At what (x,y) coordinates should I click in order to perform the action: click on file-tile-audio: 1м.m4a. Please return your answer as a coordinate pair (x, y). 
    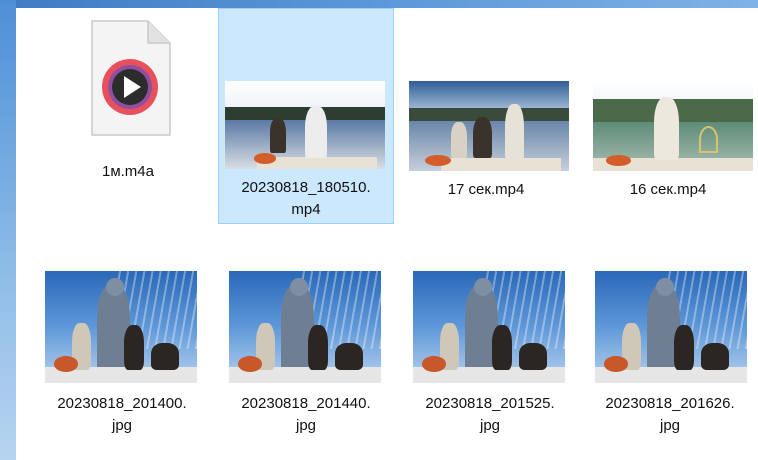
    Looking at the image, I should click on (128, 116).